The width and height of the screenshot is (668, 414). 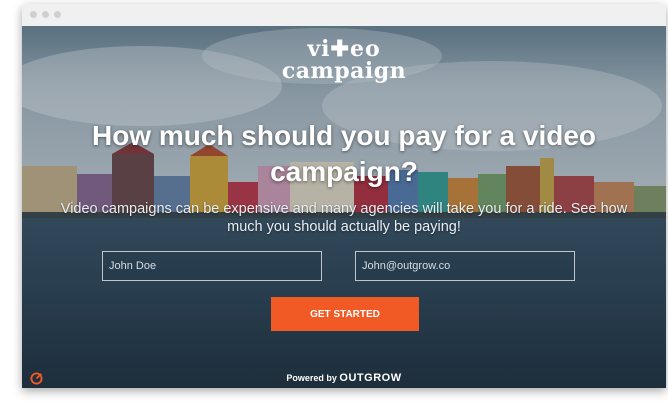 What do you see at coordinates (36, 378) in the screenshot?
I see `outgrow-logo-icon` at bounding box center [36, 378].